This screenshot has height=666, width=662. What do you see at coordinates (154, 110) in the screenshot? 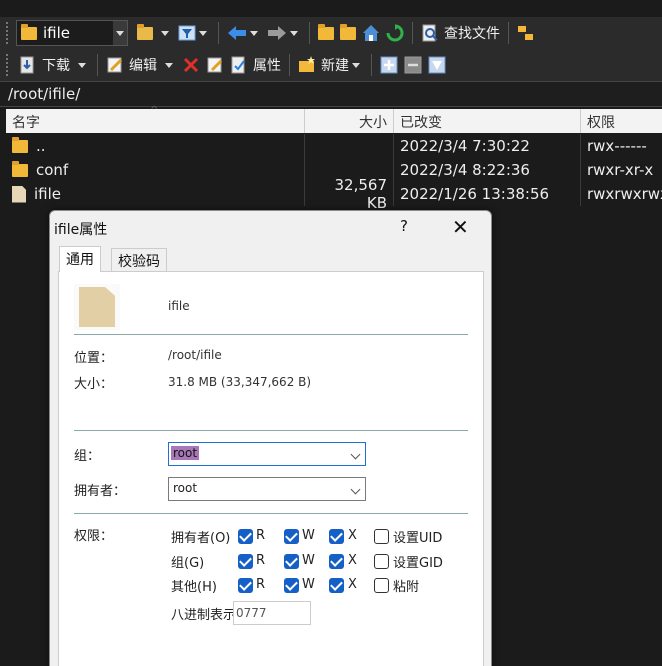
I see `sort-ascending-icon: ^` at bounding box center [154, 110].